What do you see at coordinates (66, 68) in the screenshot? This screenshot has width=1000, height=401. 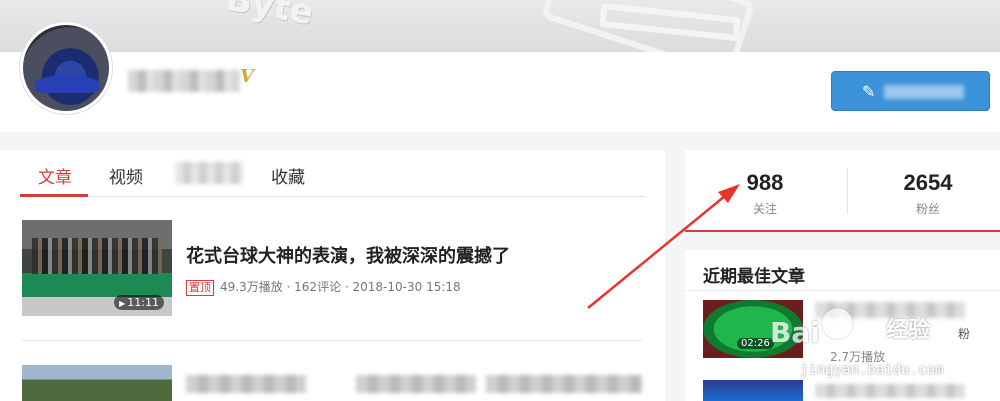 I see `avatar` at bounding box center [66, 68].